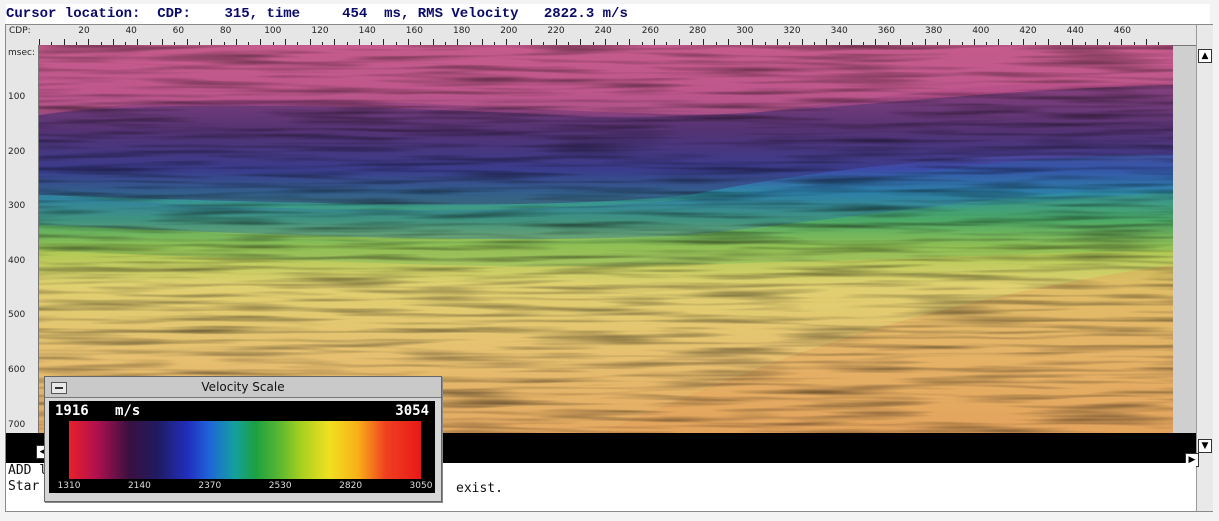 This screenshot has width=1219, height=521. Describe the element at coordinates (421, 486) in the screenshot. I see `velocity-scale-tick: 3050` at that location.